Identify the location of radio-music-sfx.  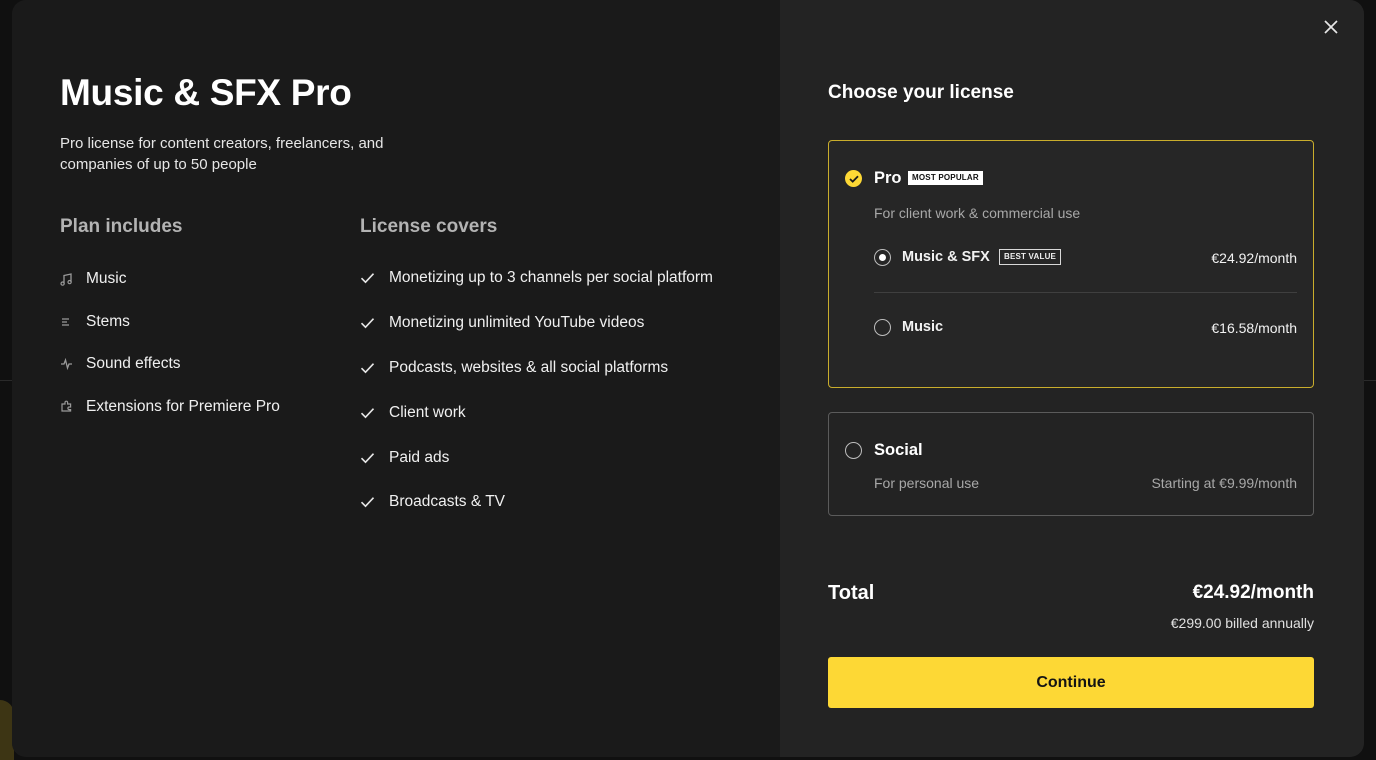
(882, 257).